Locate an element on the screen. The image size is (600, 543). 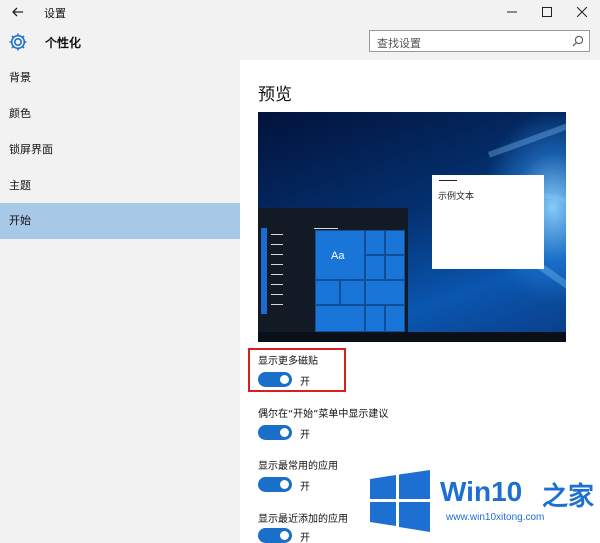
watermark: Win10 之家 www.win10xitong.com is located at coordinates (485, 506).